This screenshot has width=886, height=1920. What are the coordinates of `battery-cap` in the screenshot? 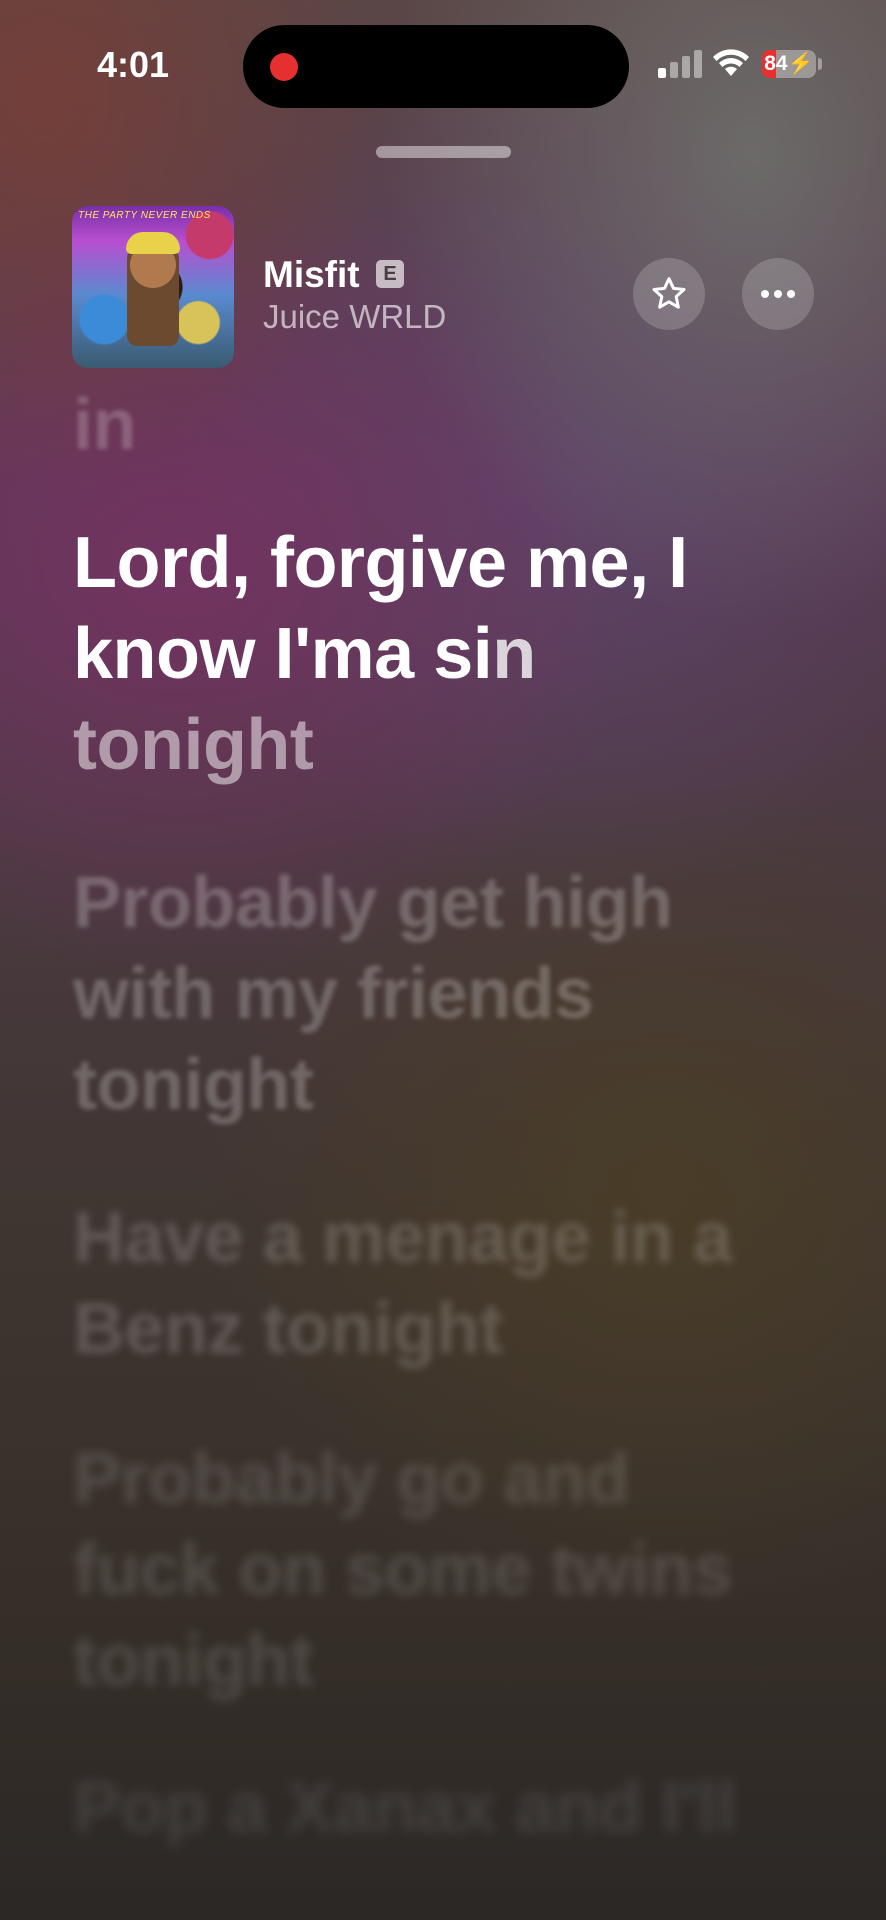 It's located at (820, 64).